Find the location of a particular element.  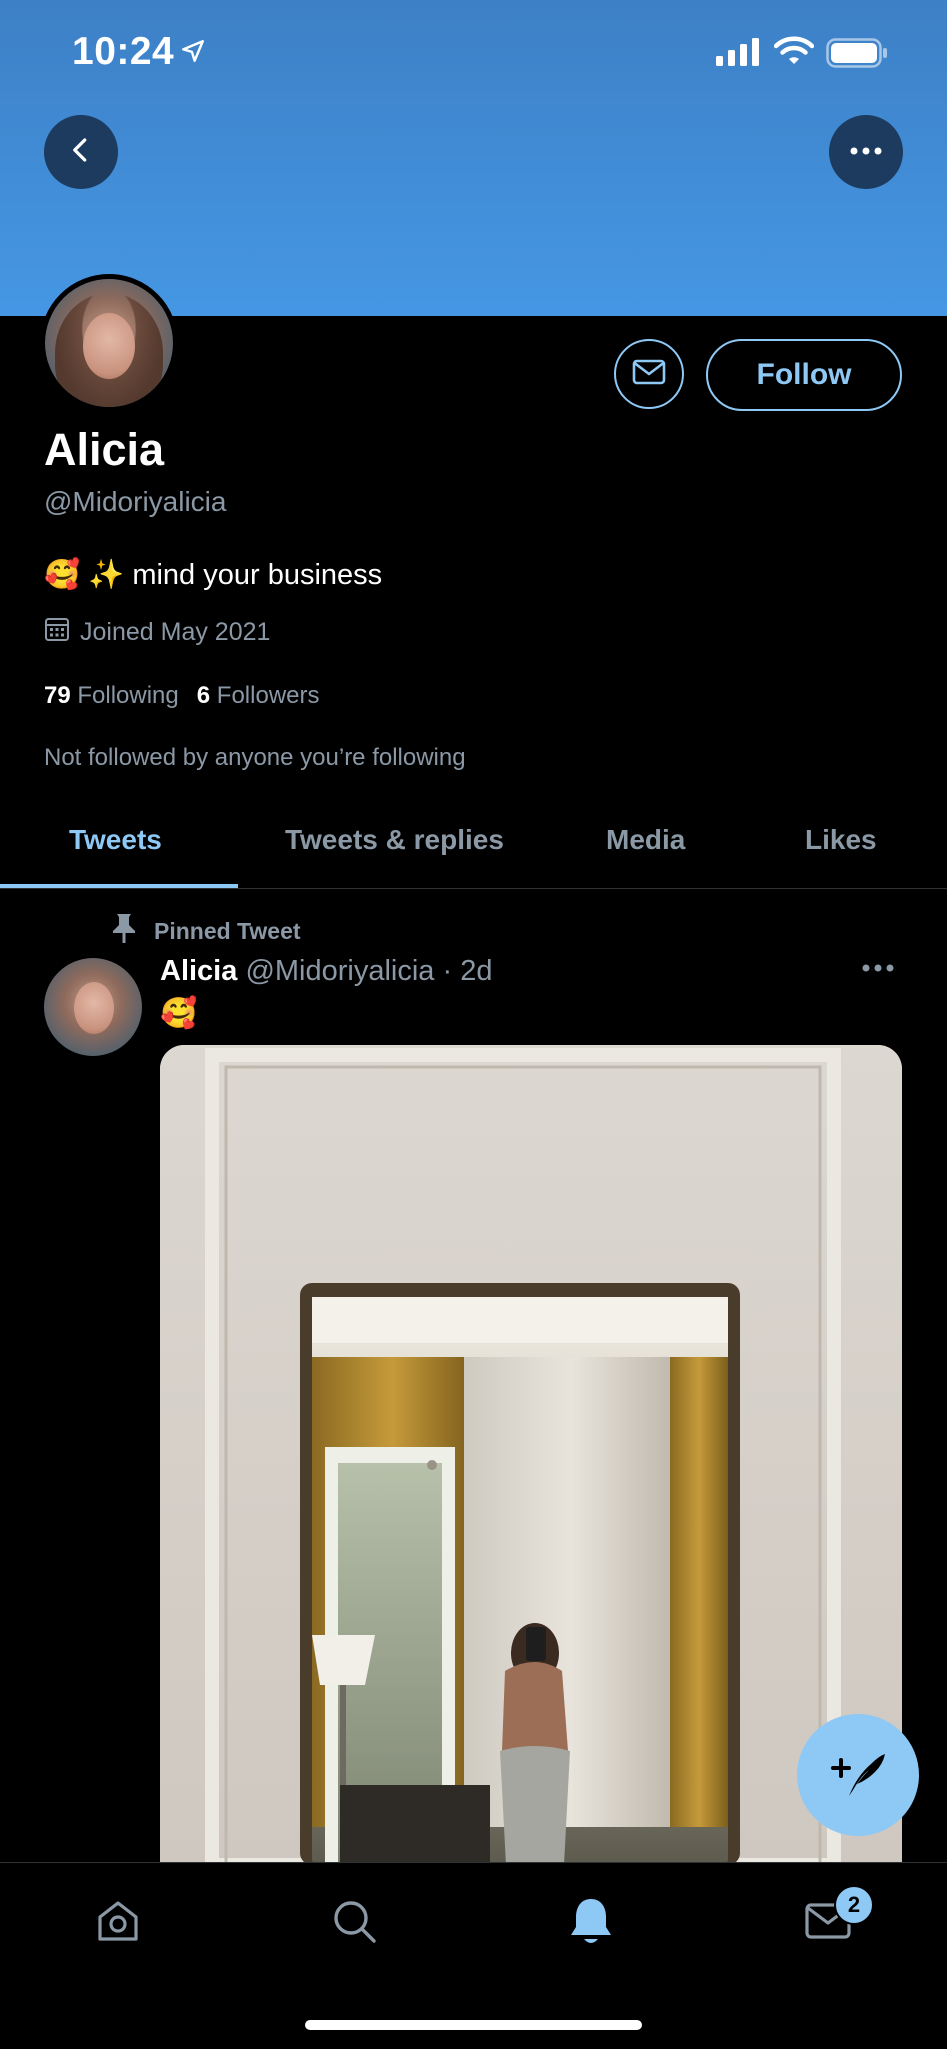

follow-counts: 79 Following 6 Followers is located at coordinates (182, 696).